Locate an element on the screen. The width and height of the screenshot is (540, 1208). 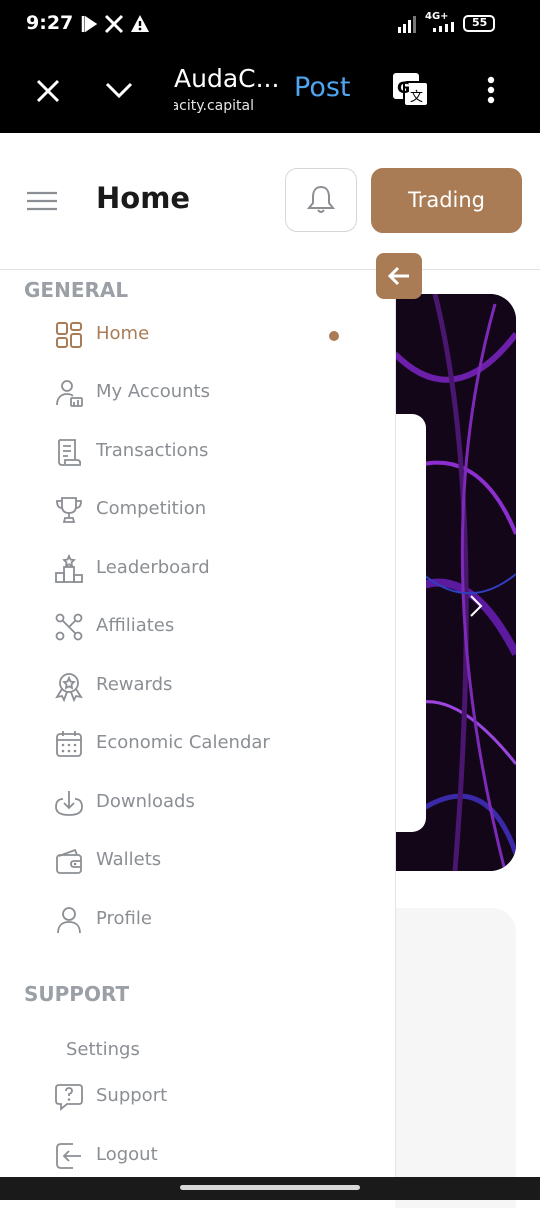
arrow-left-icon is located at coordinates (398, 276).